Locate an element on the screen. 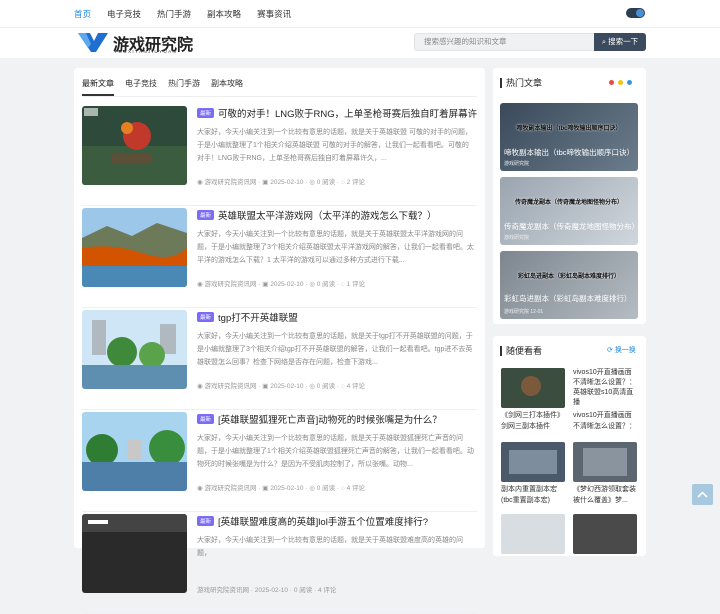  tab-divider is located at coordinates (279, 96).